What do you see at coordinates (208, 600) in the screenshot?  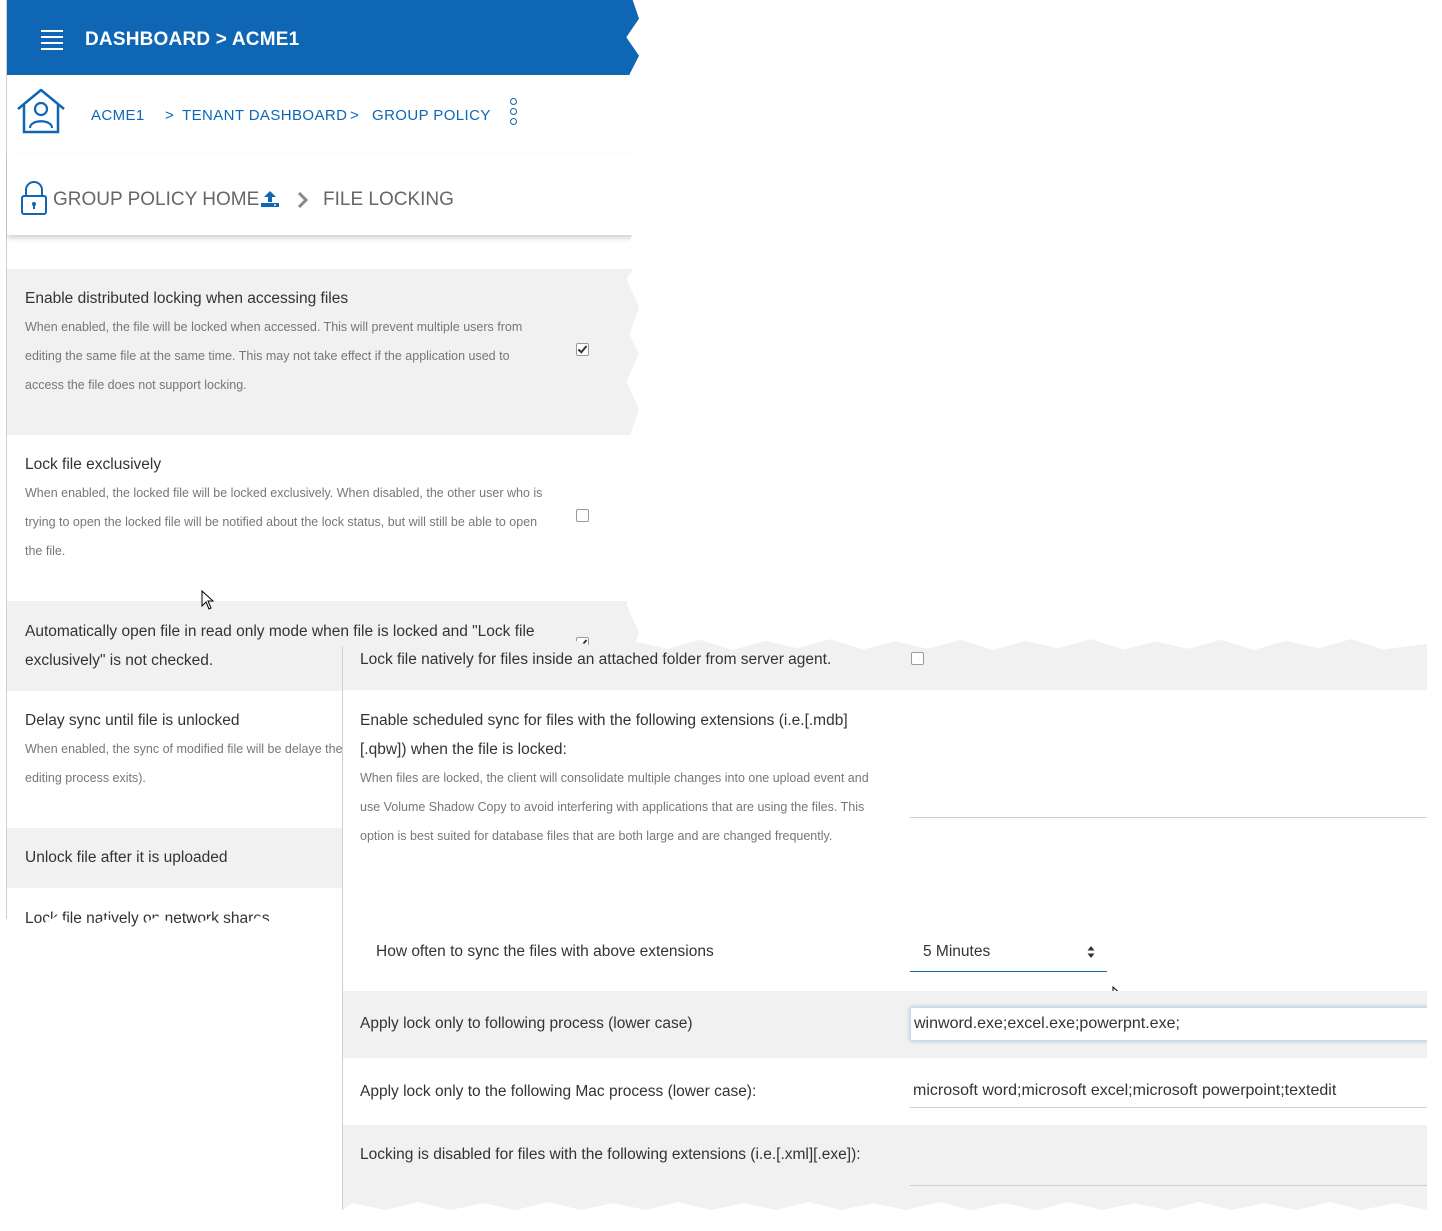 I see `mouse-cursor-icon` at bounding box center [208, 600].